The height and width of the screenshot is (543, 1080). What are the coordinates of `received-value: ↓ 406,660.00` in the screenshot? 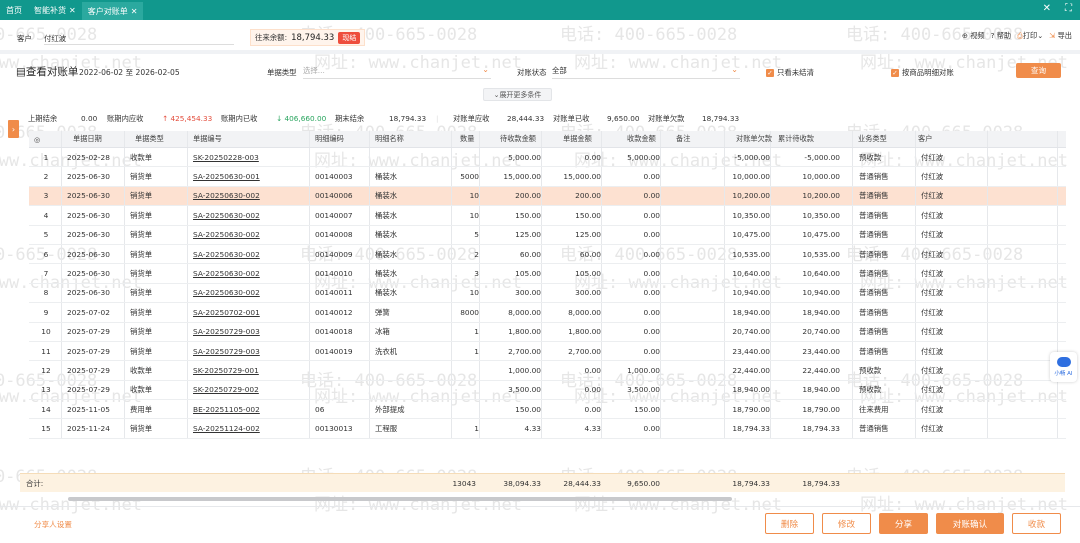 It's located at (301, 118).